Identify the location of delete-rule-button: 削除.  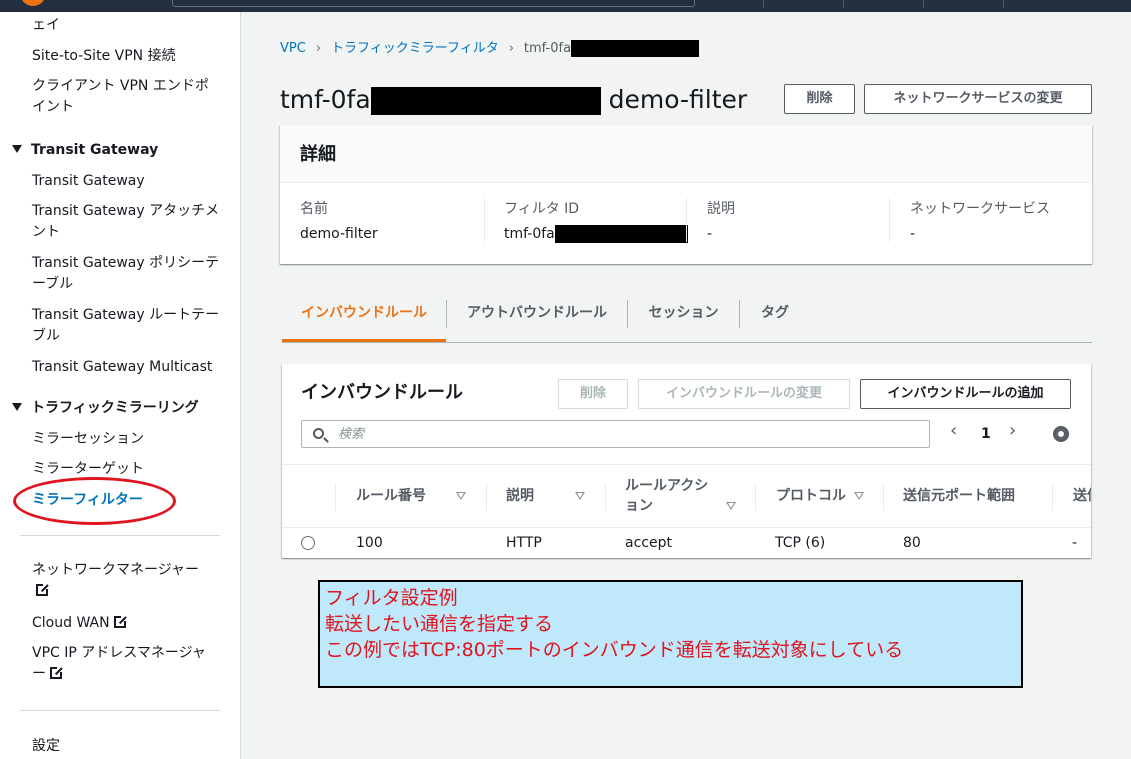
(593, 394).